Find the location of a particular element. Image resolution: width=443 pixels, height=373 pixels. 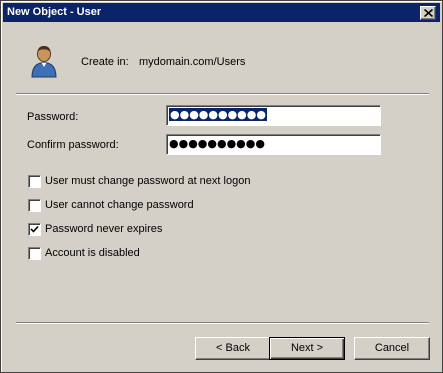

password-input: ●●●●●●●●●● is located at coordinates (273, 115).